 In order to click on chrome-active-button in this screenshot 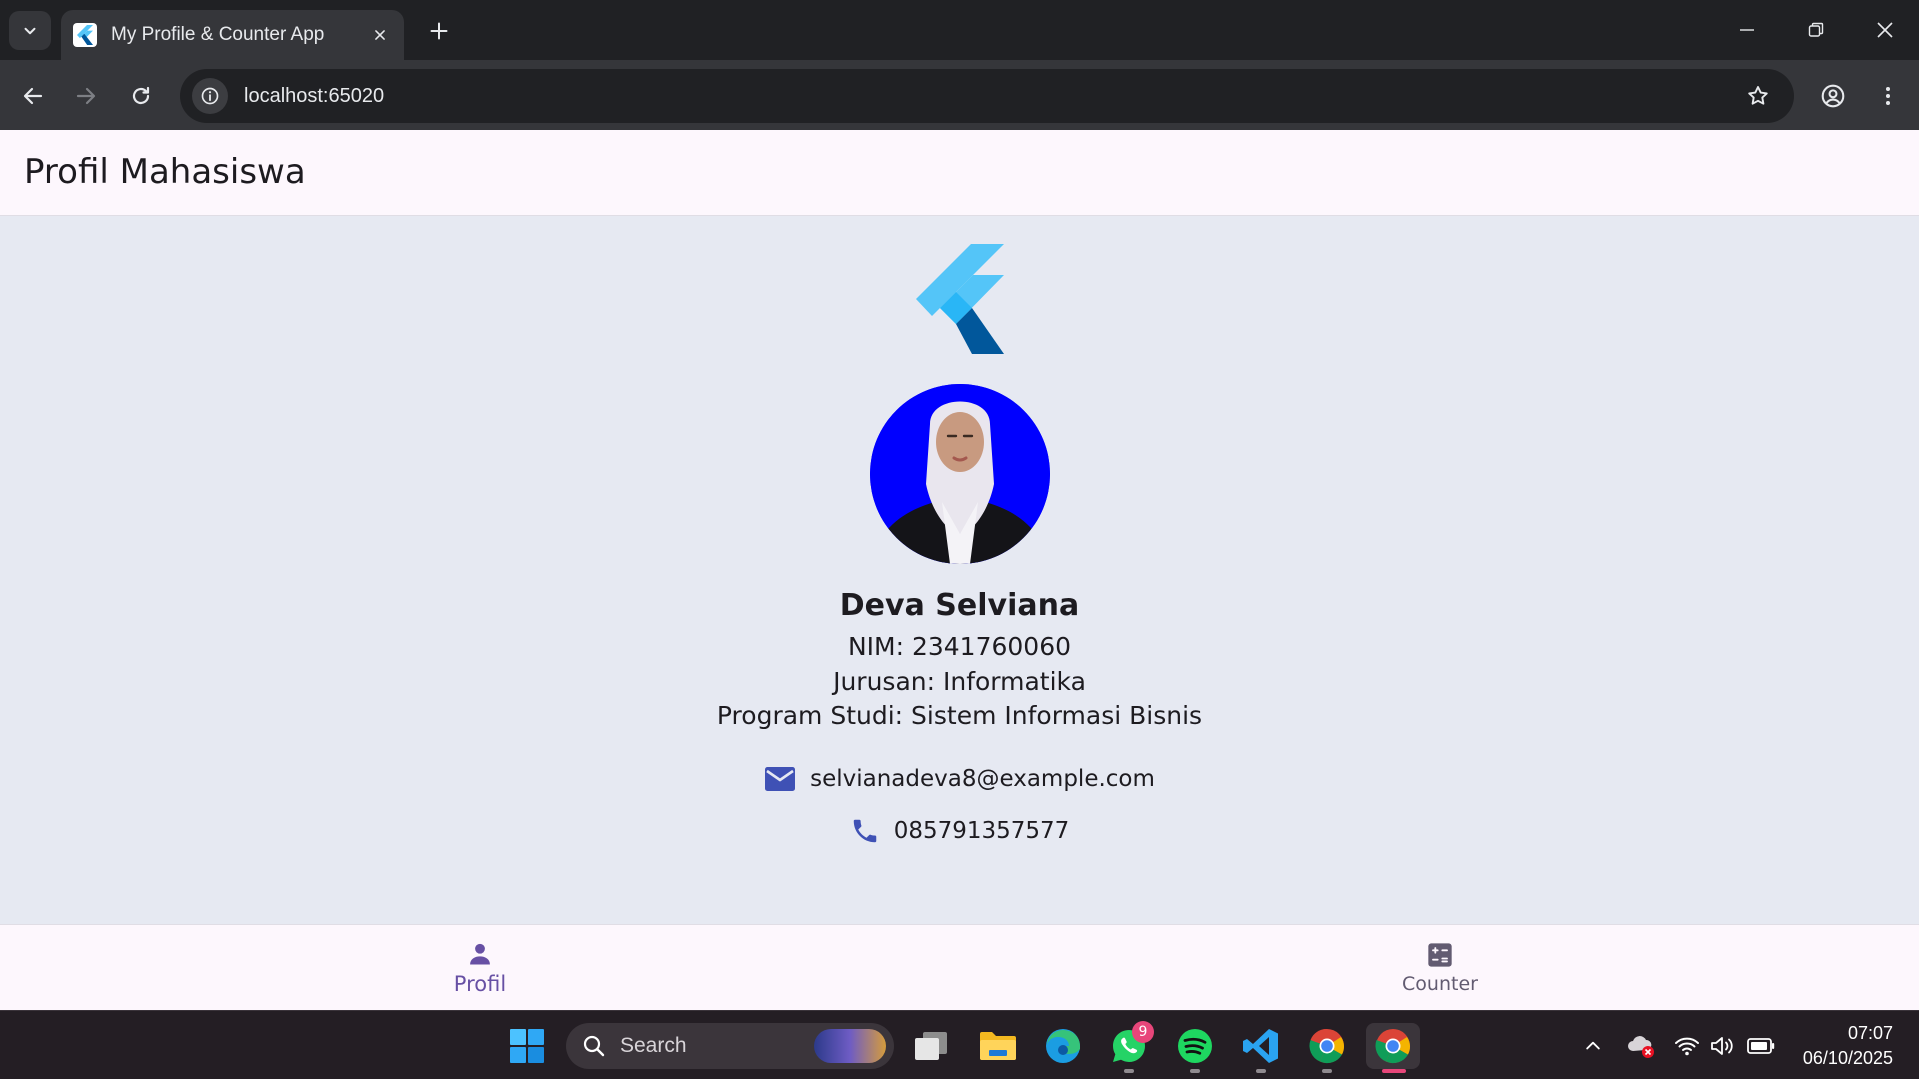, I will do `click(1393, 1046)`.